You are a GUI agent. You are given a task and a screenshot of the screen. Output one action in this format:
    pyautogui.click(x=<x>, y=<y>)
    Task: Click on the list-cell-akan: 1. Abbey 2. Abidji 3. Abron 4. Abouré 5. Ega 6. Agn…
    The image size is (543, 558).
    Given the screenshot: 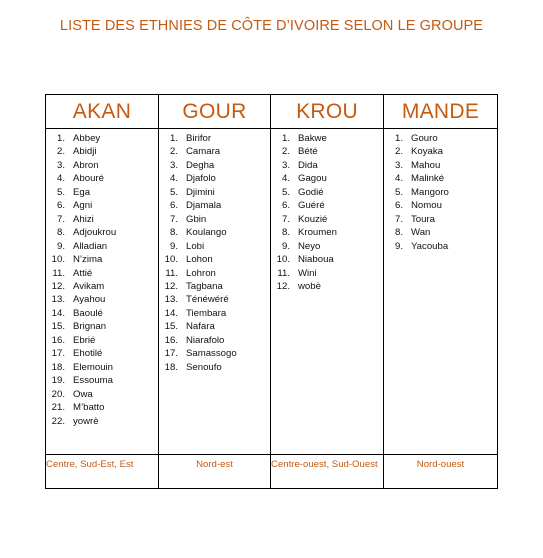 What is the action you would take?
    pyautogui.click(x=102, y=291)
    